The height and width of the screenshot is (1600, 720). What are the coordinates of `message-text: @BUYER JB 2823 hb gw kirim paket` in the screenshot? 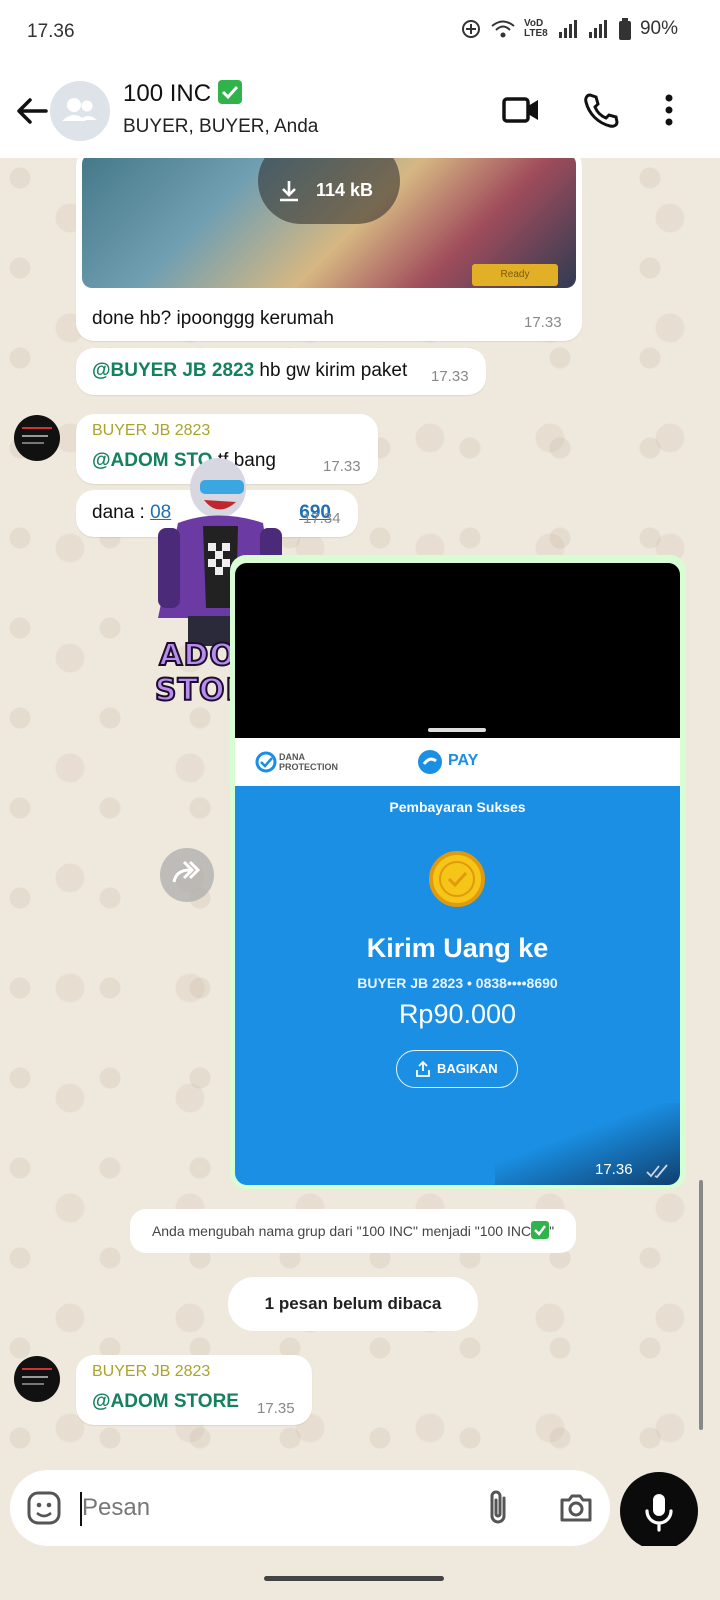 It's located at (249, 371).